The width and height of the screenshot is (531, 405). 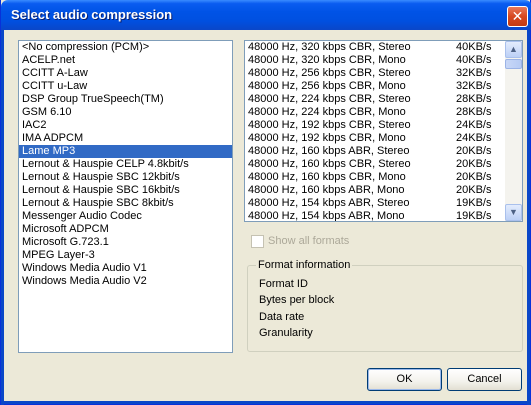 I want to click on codec-item: Windows Media Audio V1, so click(x=125, y=268).